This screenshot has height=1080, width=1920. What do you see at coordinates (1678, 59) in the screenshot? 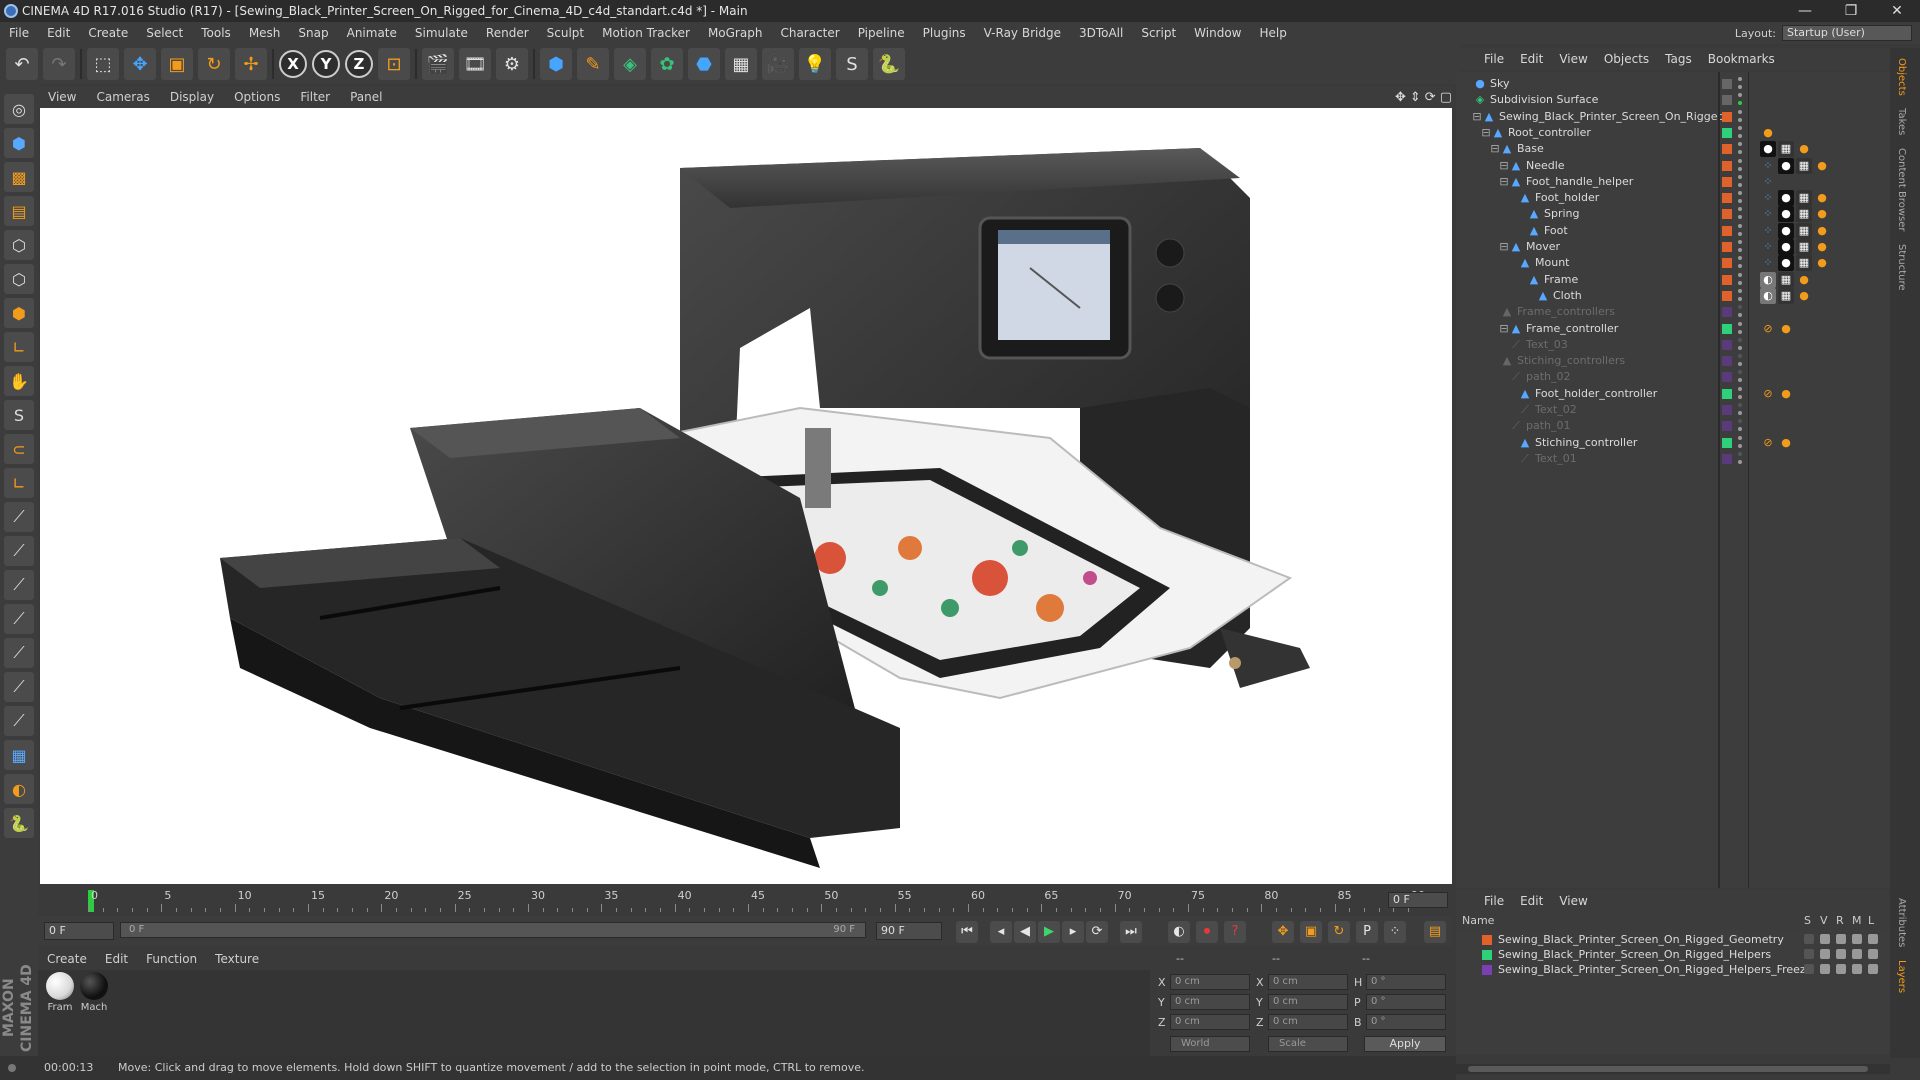
I see `object-menu-tags: Tags` at bounding box center [1678, 59].